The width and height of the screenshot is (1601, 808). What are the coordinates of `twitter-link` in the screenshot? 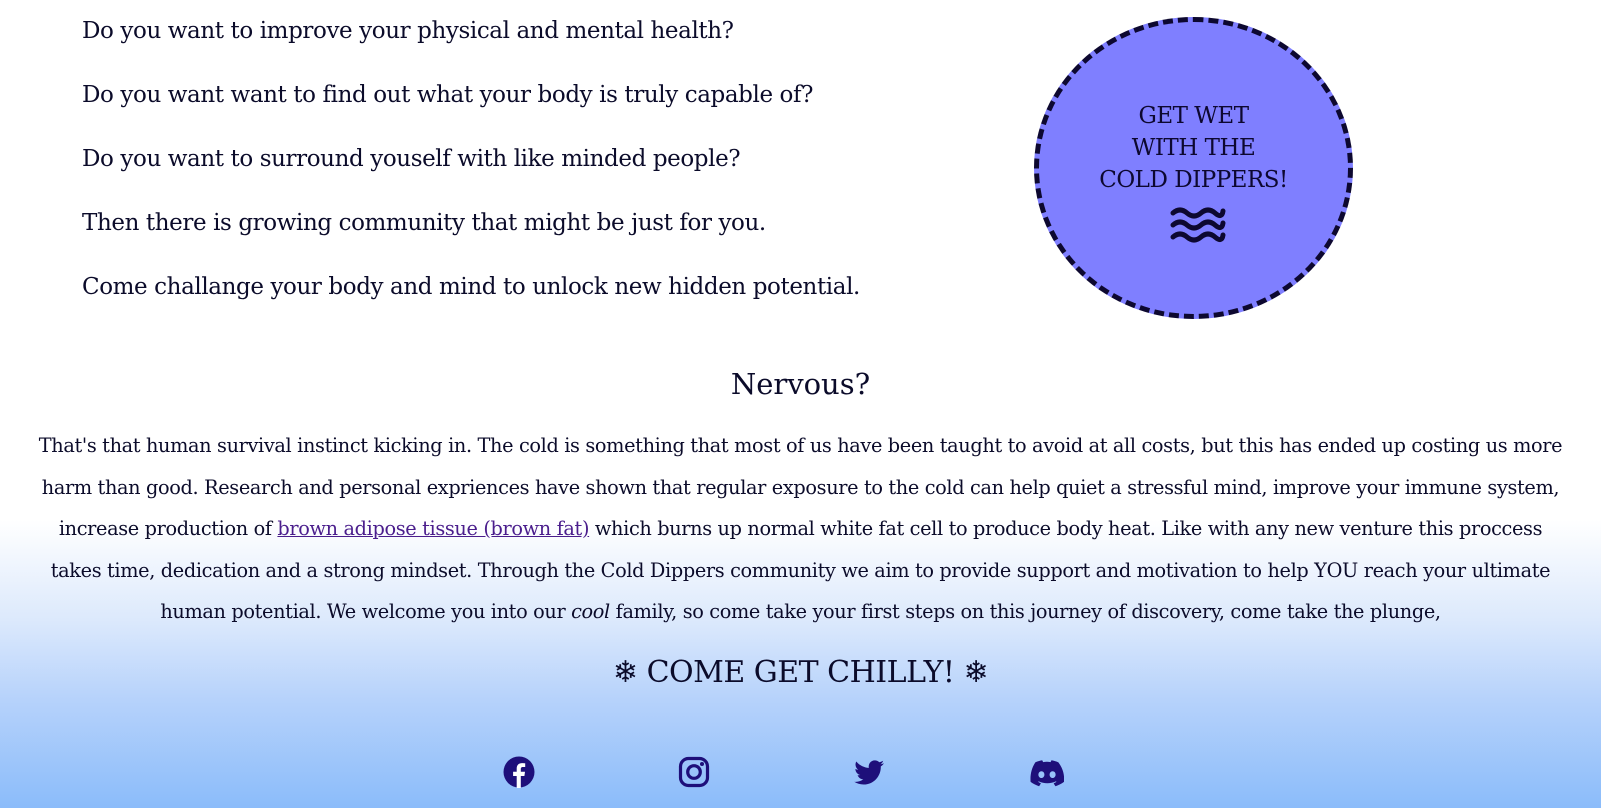 It's located at (869, 772).